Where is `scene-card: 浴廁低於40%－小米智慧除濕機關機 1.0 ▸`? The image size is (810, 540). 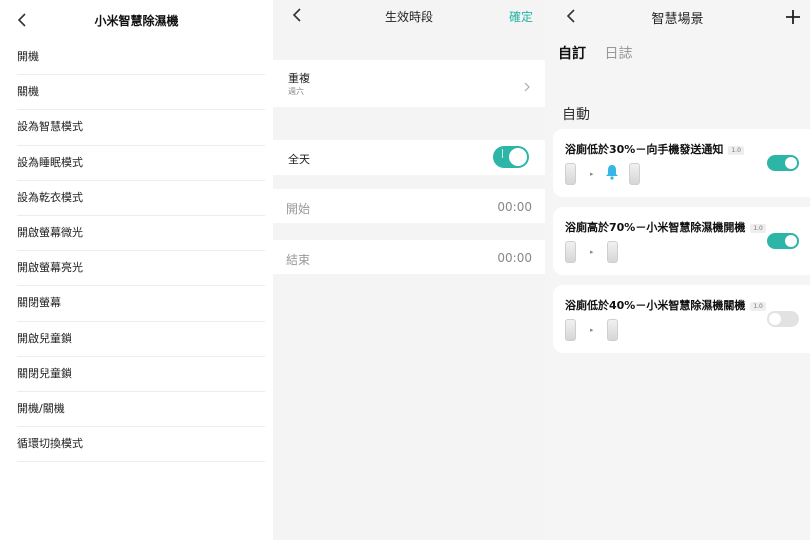 scene-card: 浴廁低於40%－小米智慧除濕機關機 1.0 ▸ is located at coordinates (681, 319).